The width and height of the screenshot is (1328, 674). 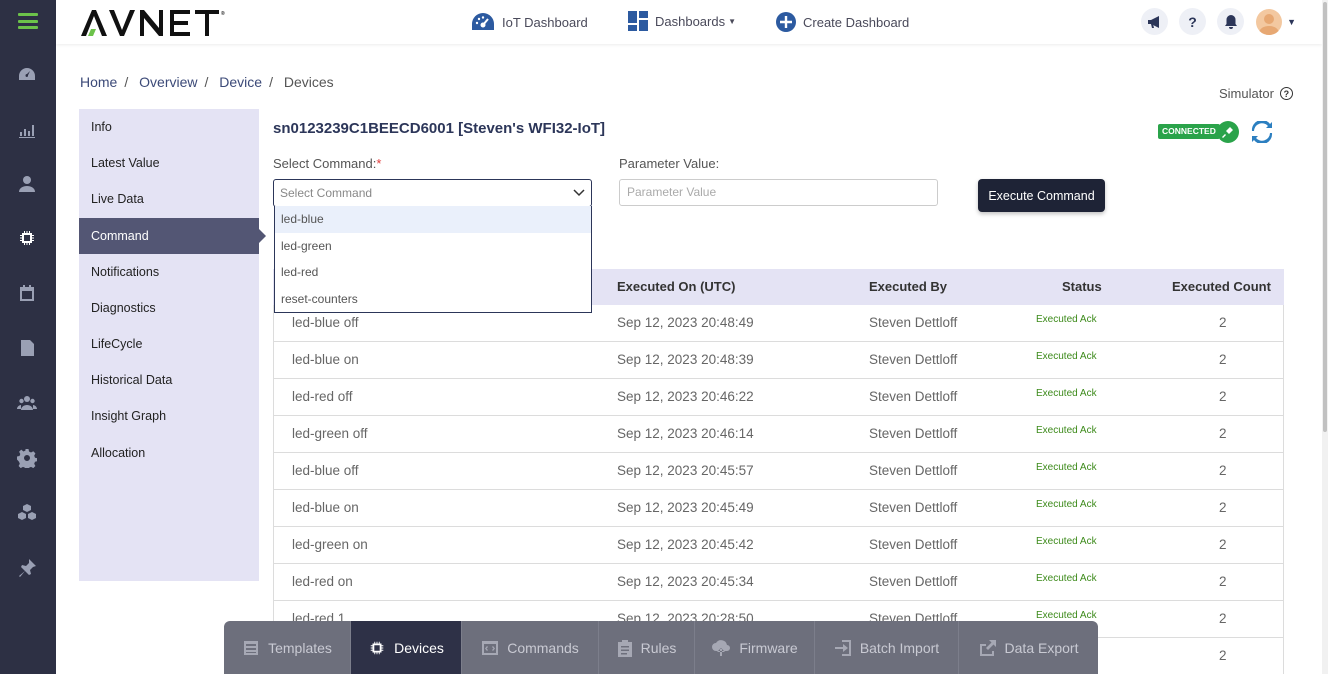 I want to click on execute-command-button: Execute Command, so click(x=1041, y=195).